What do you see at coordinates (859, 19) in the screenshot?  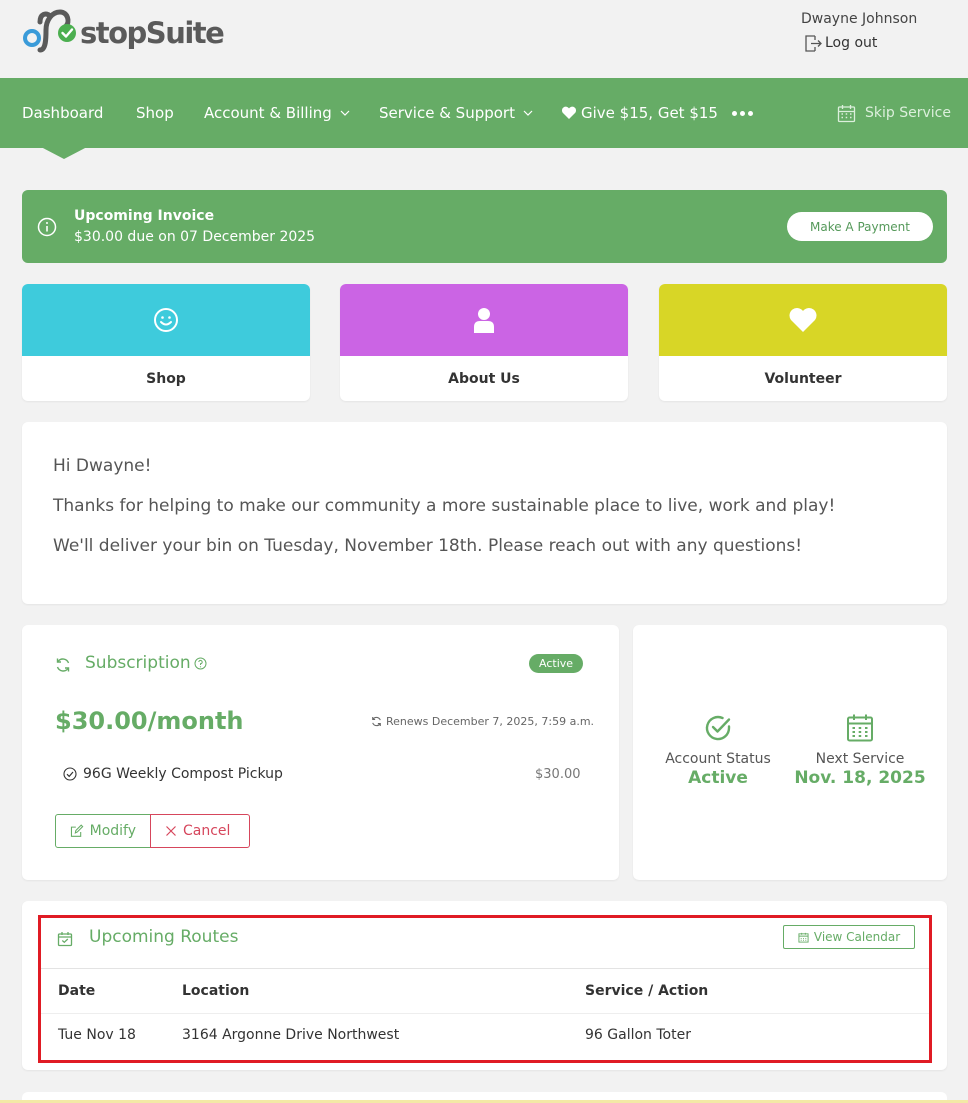 I see `user-name: Dwayne Johnson` at bounding box center [859, 19].